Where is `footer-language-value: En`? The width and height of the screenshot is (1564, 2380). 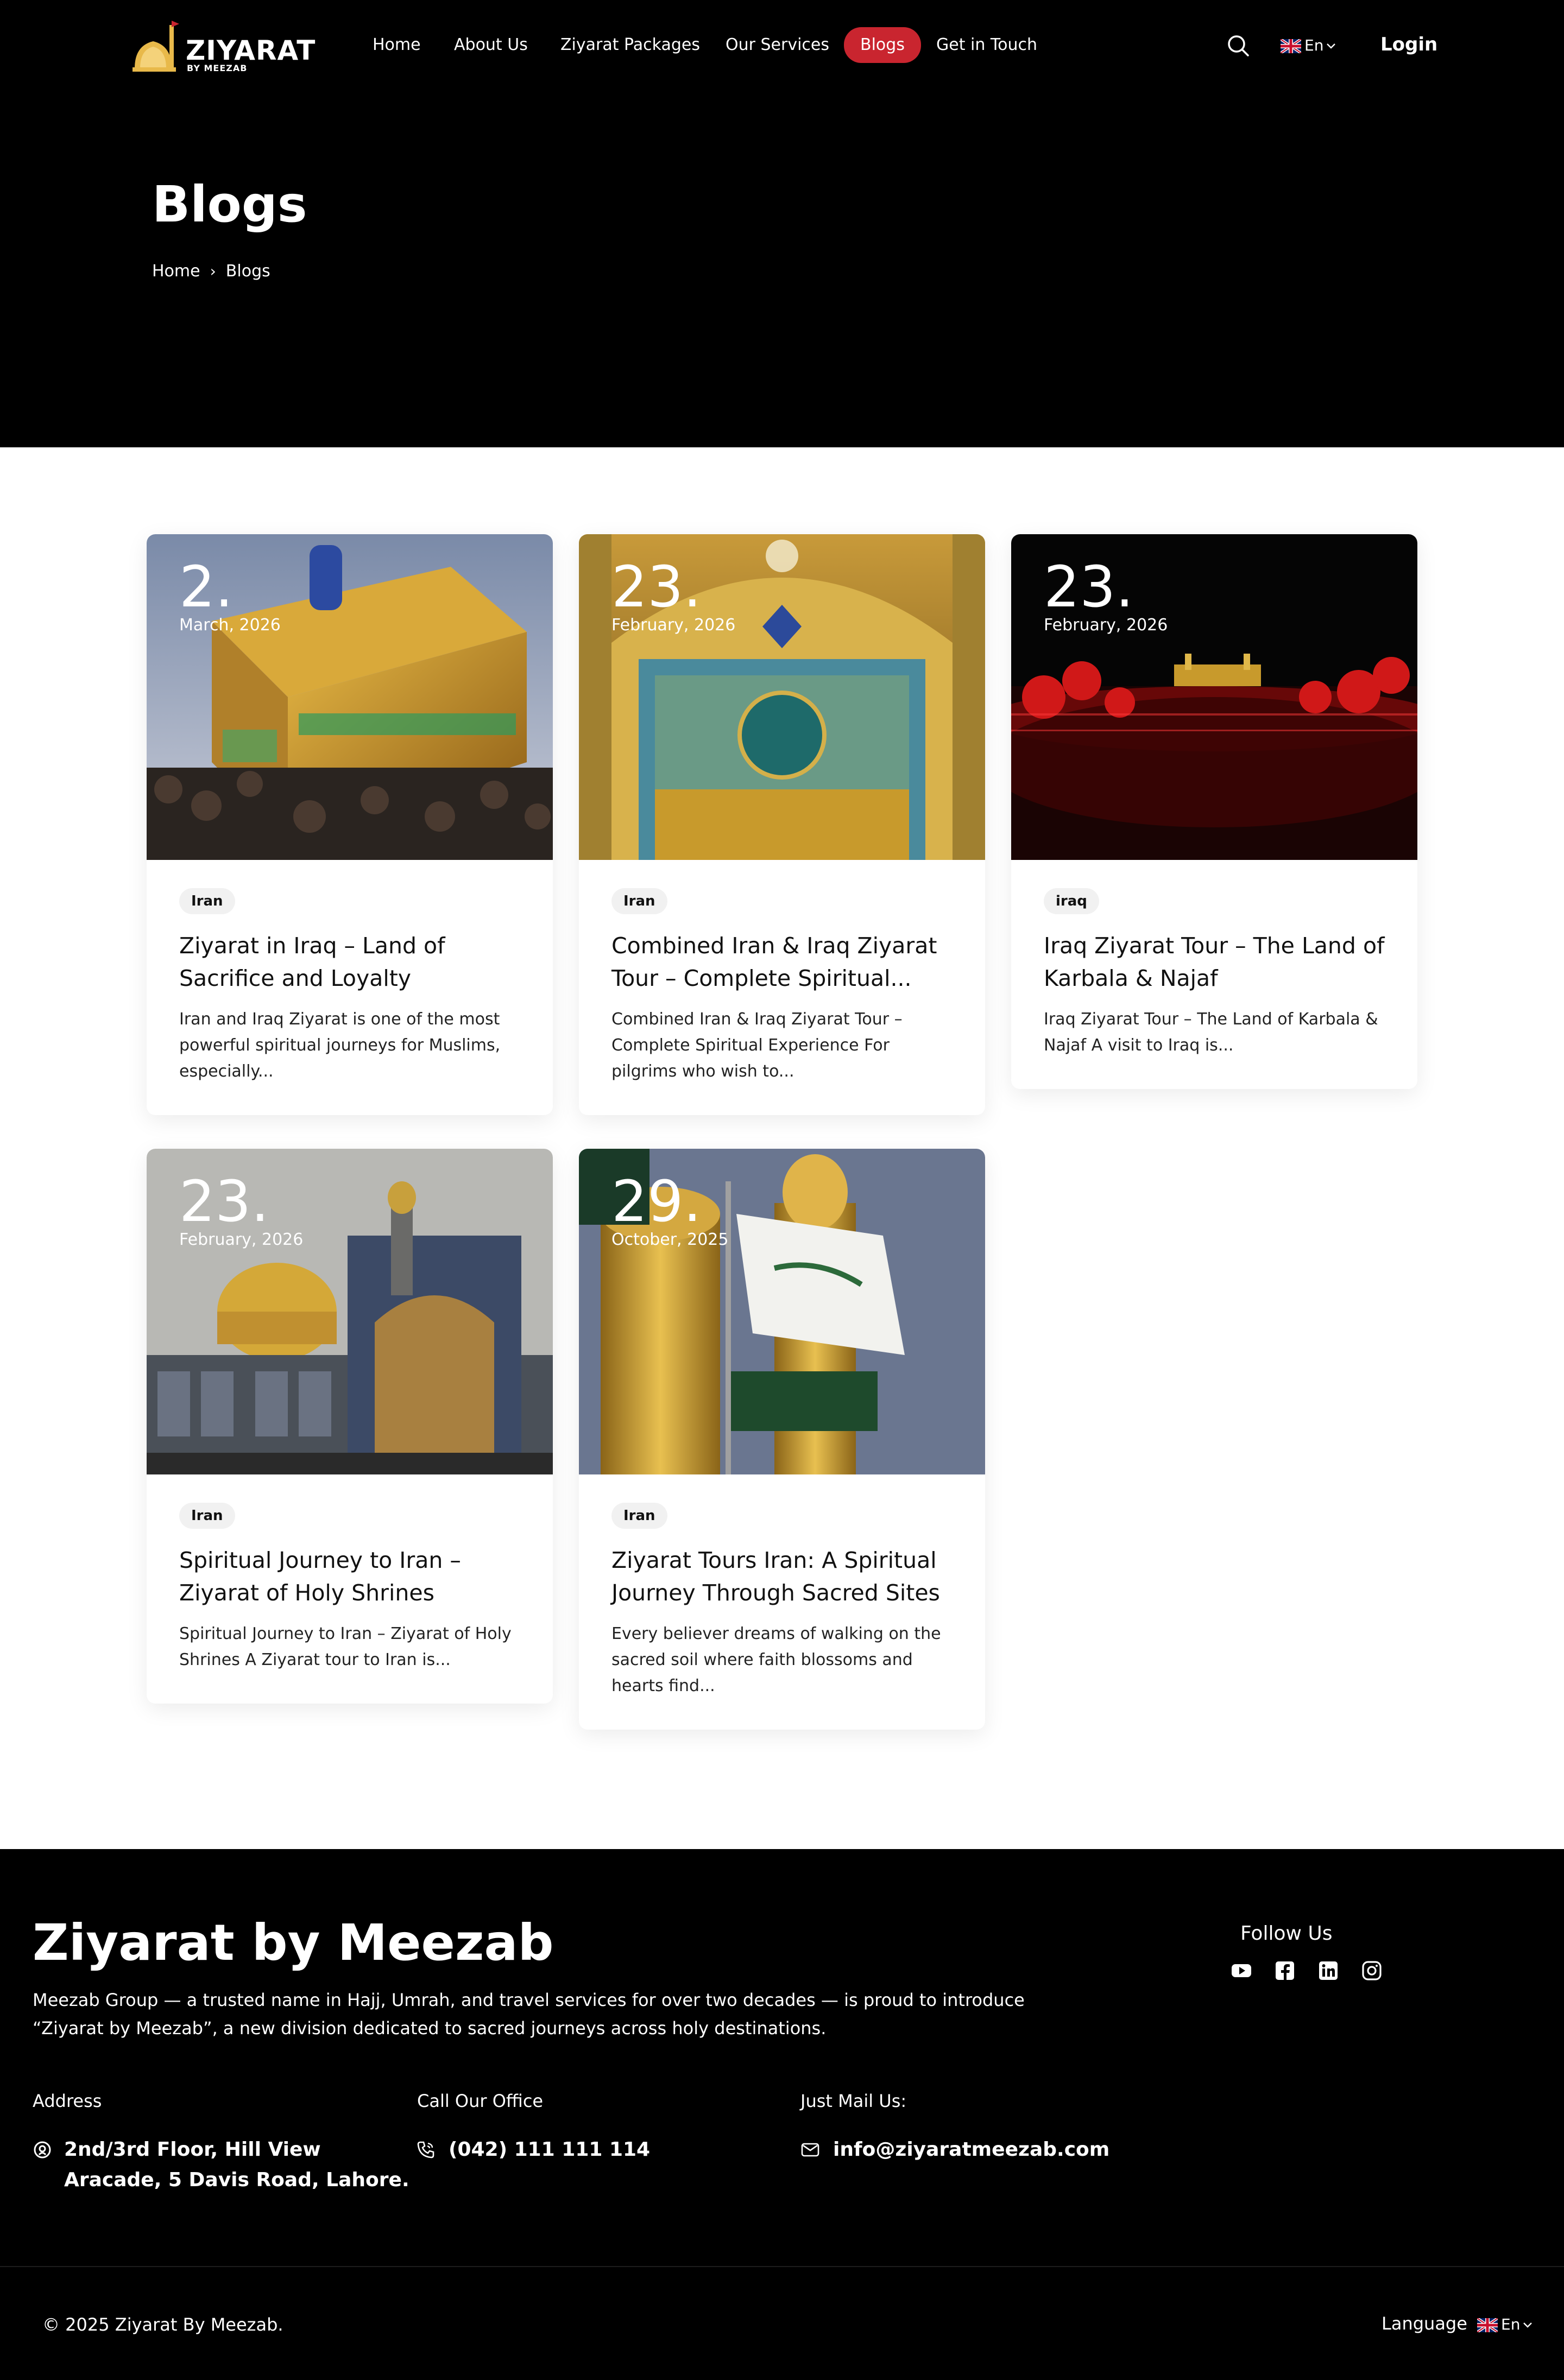
footer-language-value: En is located at coordinates (1511, 2324).